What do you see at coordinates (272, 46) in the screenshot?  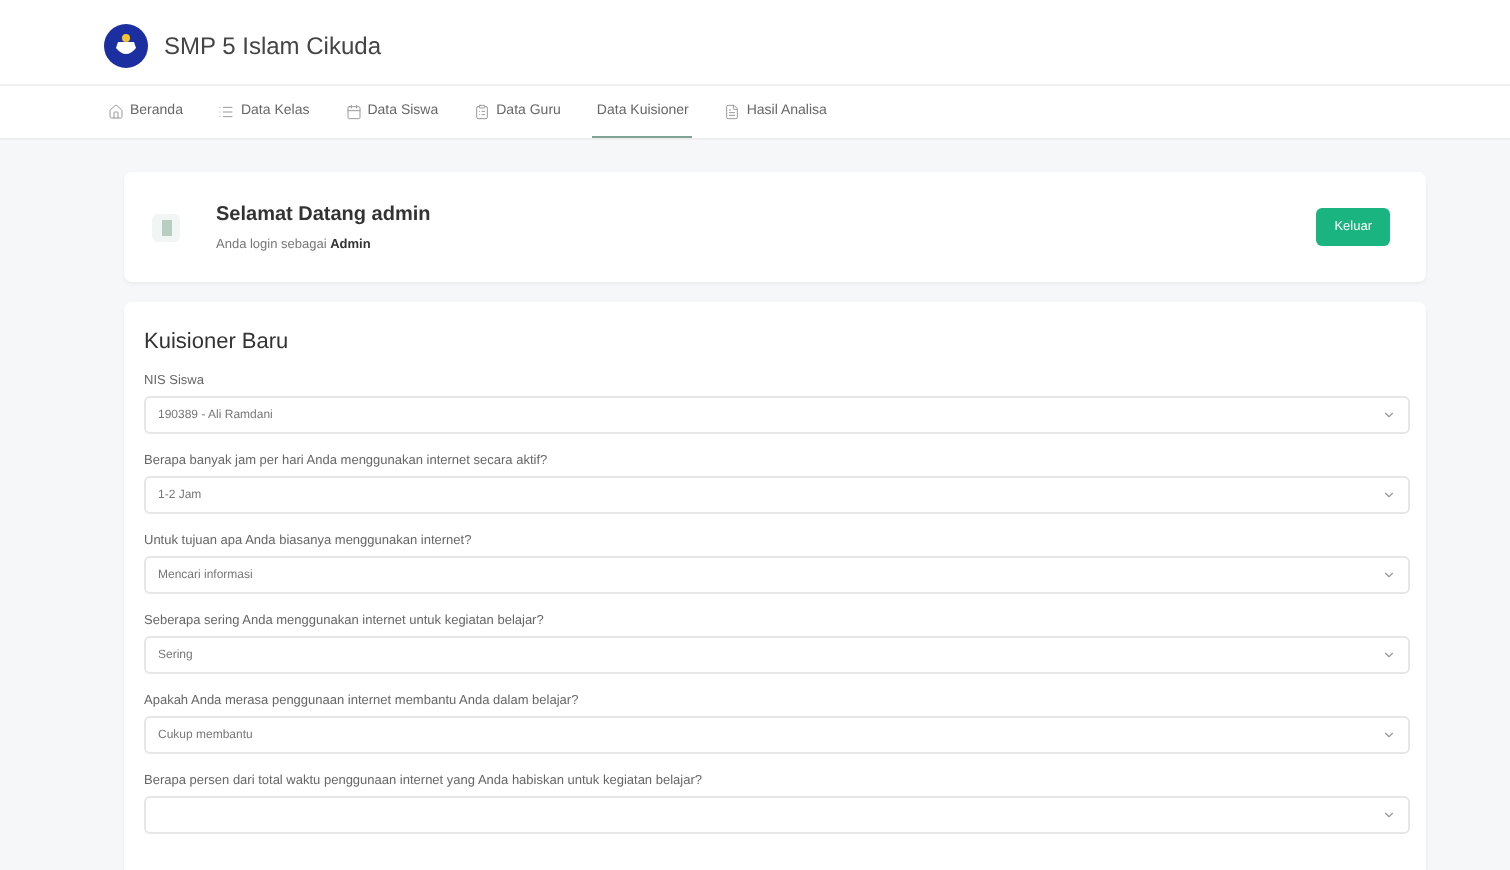 I see `school-name: SMP 5 Islam Cikuda` at bounding box center [272, 46].